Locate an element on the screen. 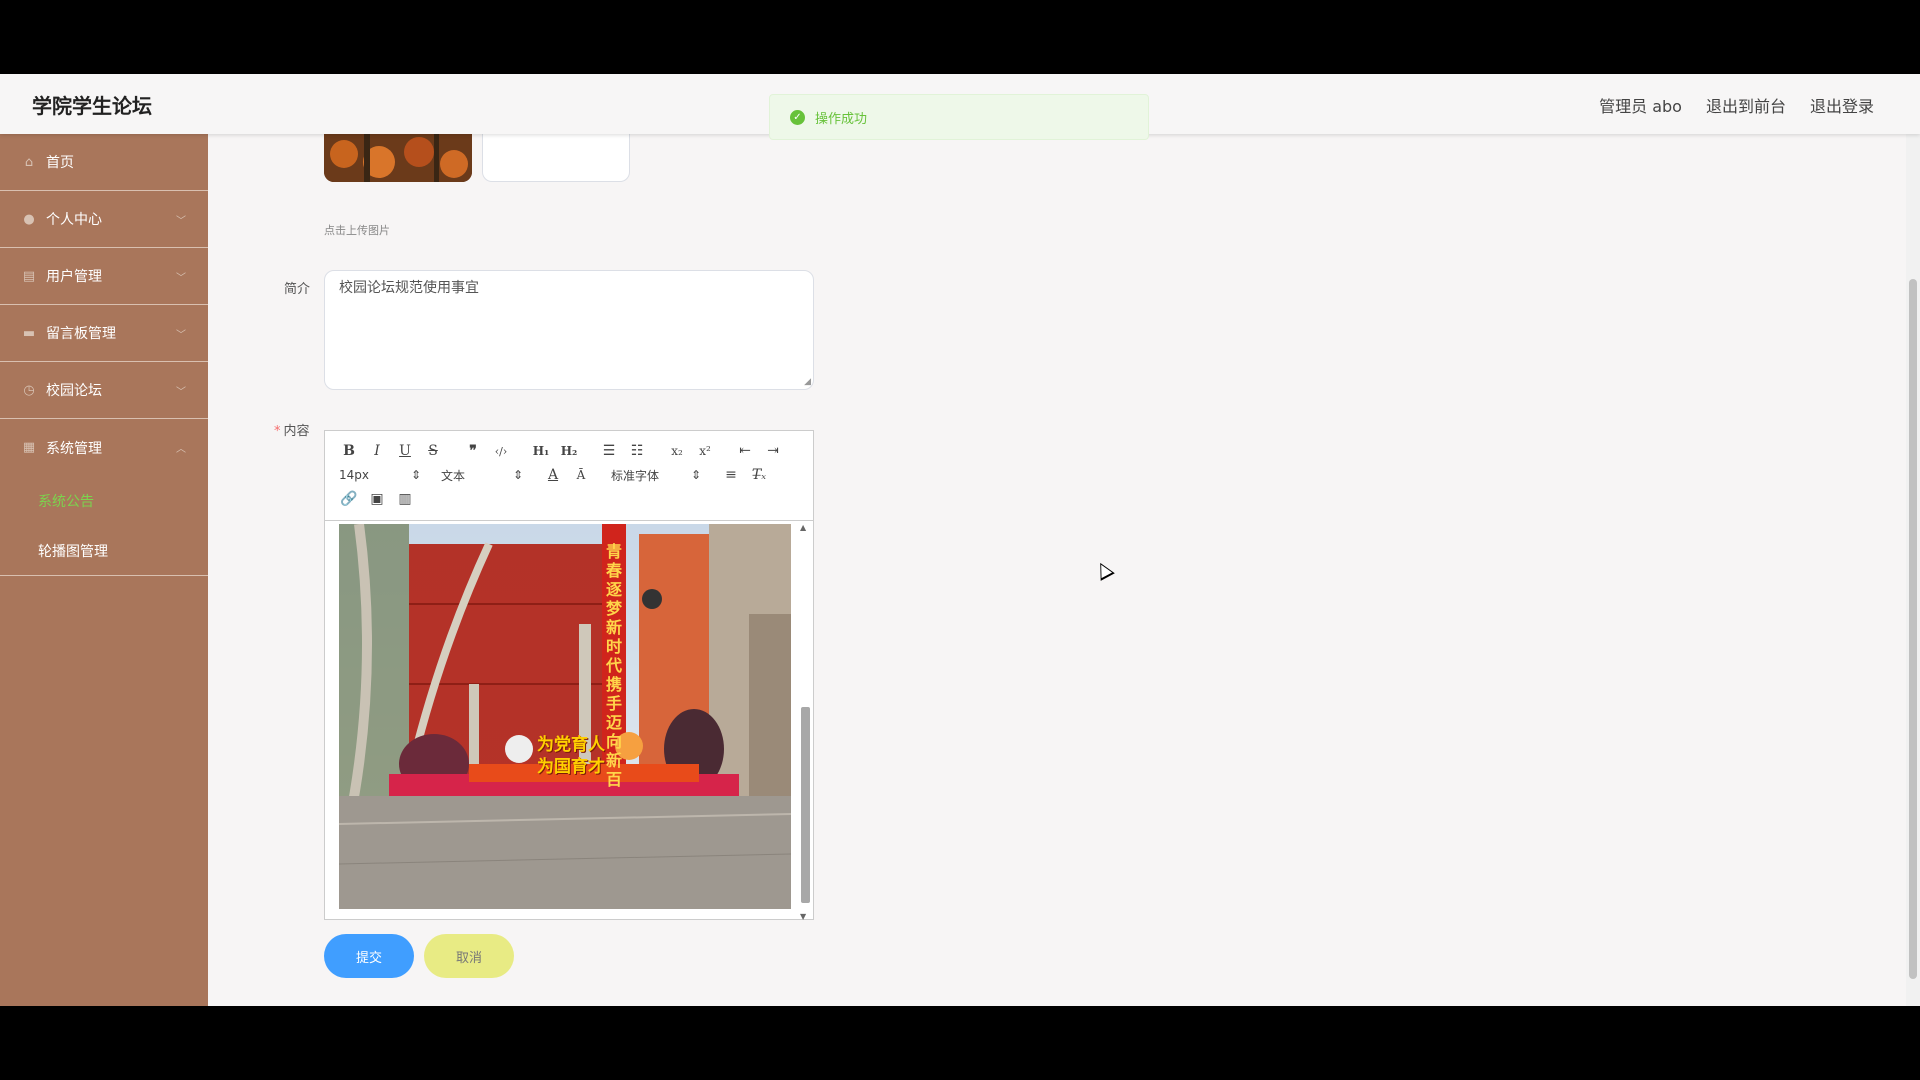 Image resolution: width=1920 pixels, height=1080 pixels. editor-scrollbar: ▲ ▼ is located at coordinates (805, 721).